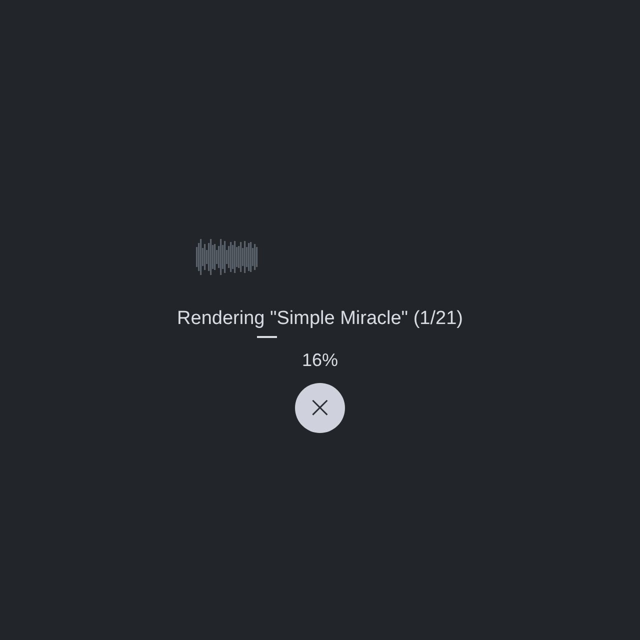 The height and width of the screenshot is (640, 640). Describe the element at coordinates (320, 360) in the screenshot. I see `progress-percent: 16%` at that location.